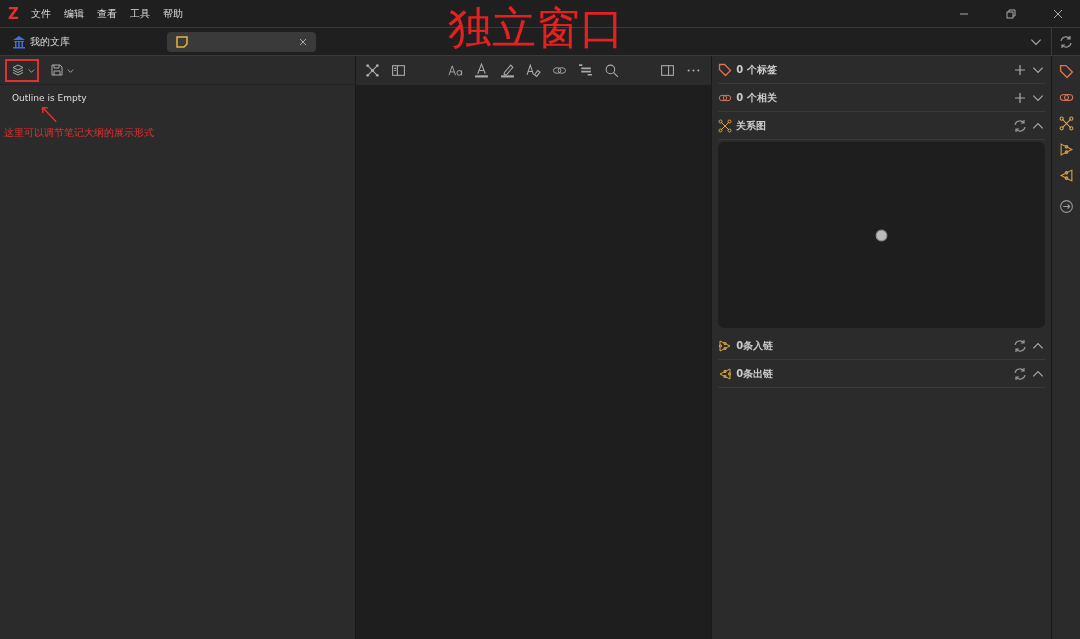 The width and height of the screenshot is (1080, 639). Describe the element at coordinates (49, 98) in the screenshot. I see `outline-empty-message: Outline is Empty` at that location.